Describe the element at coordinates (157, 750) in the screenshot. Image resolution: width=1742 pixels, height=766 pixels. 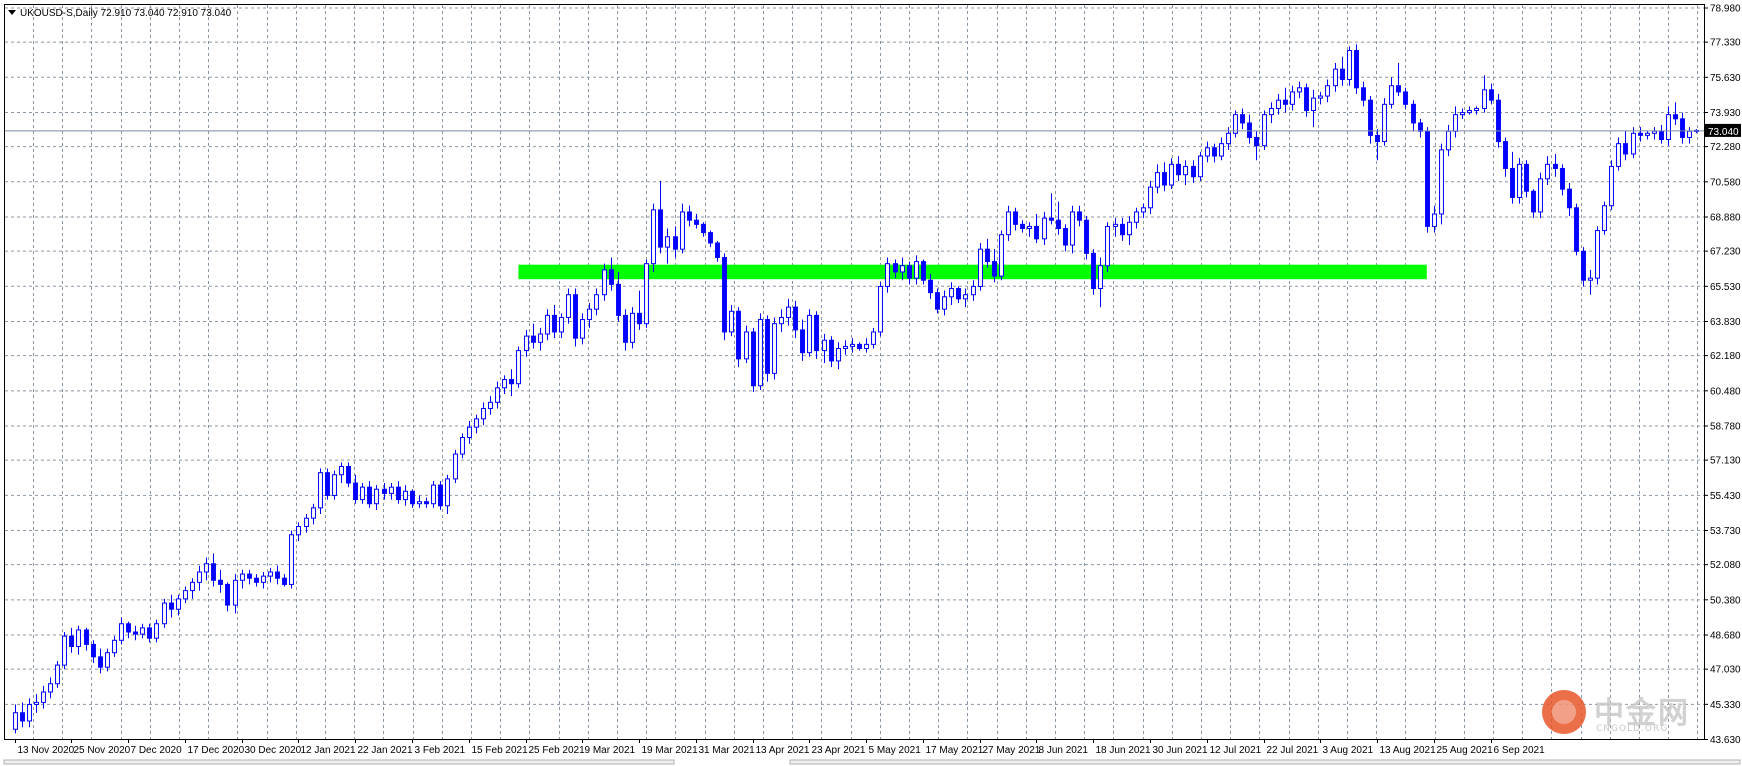
I see `x-tick-label: 7 Dec 2020` at that location.